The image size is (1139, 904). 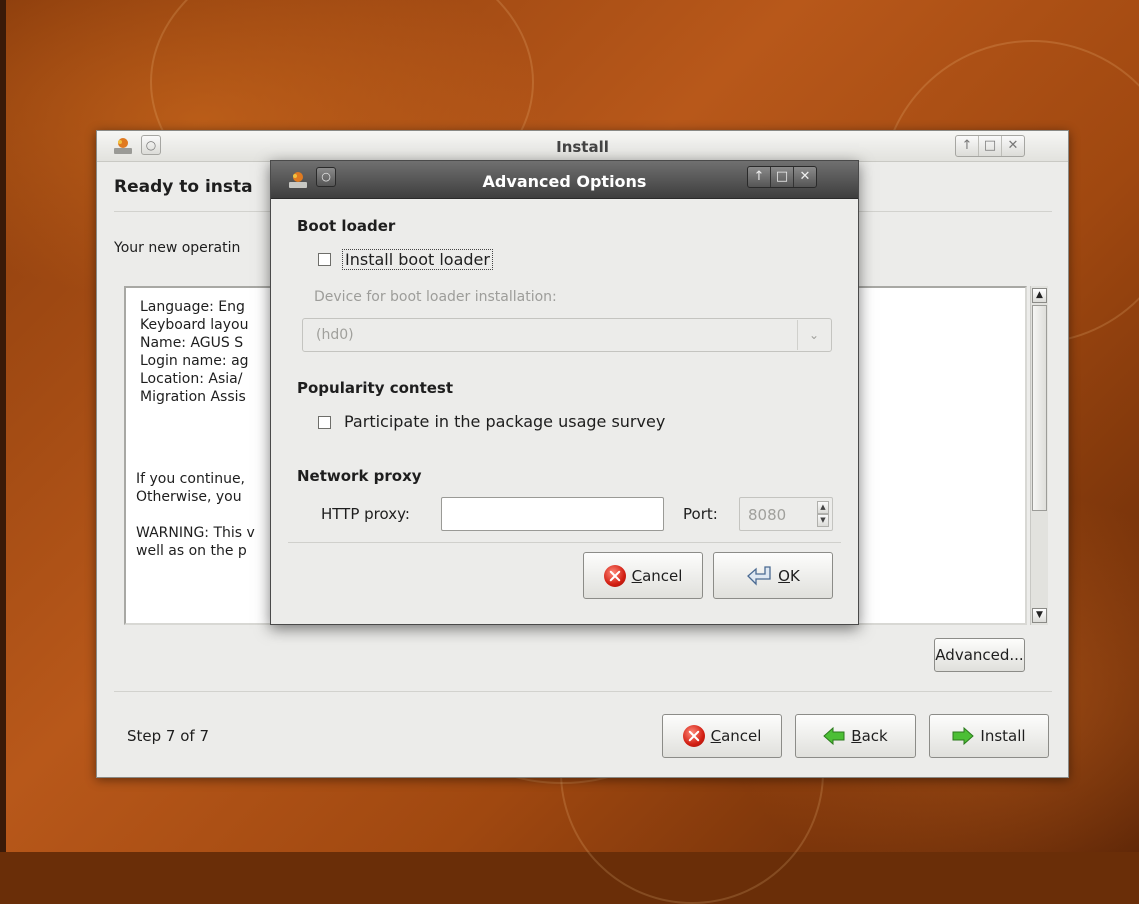 I want to click on scroll-up-icon: ▲, so click(x=1039, y=295).